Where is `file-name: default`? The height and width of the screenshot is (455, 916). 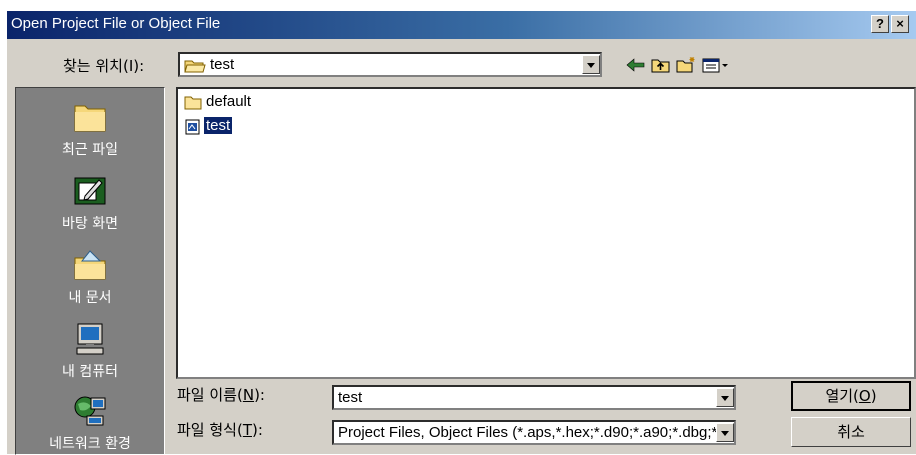
file-name: default is located at coordinates (229, 101).